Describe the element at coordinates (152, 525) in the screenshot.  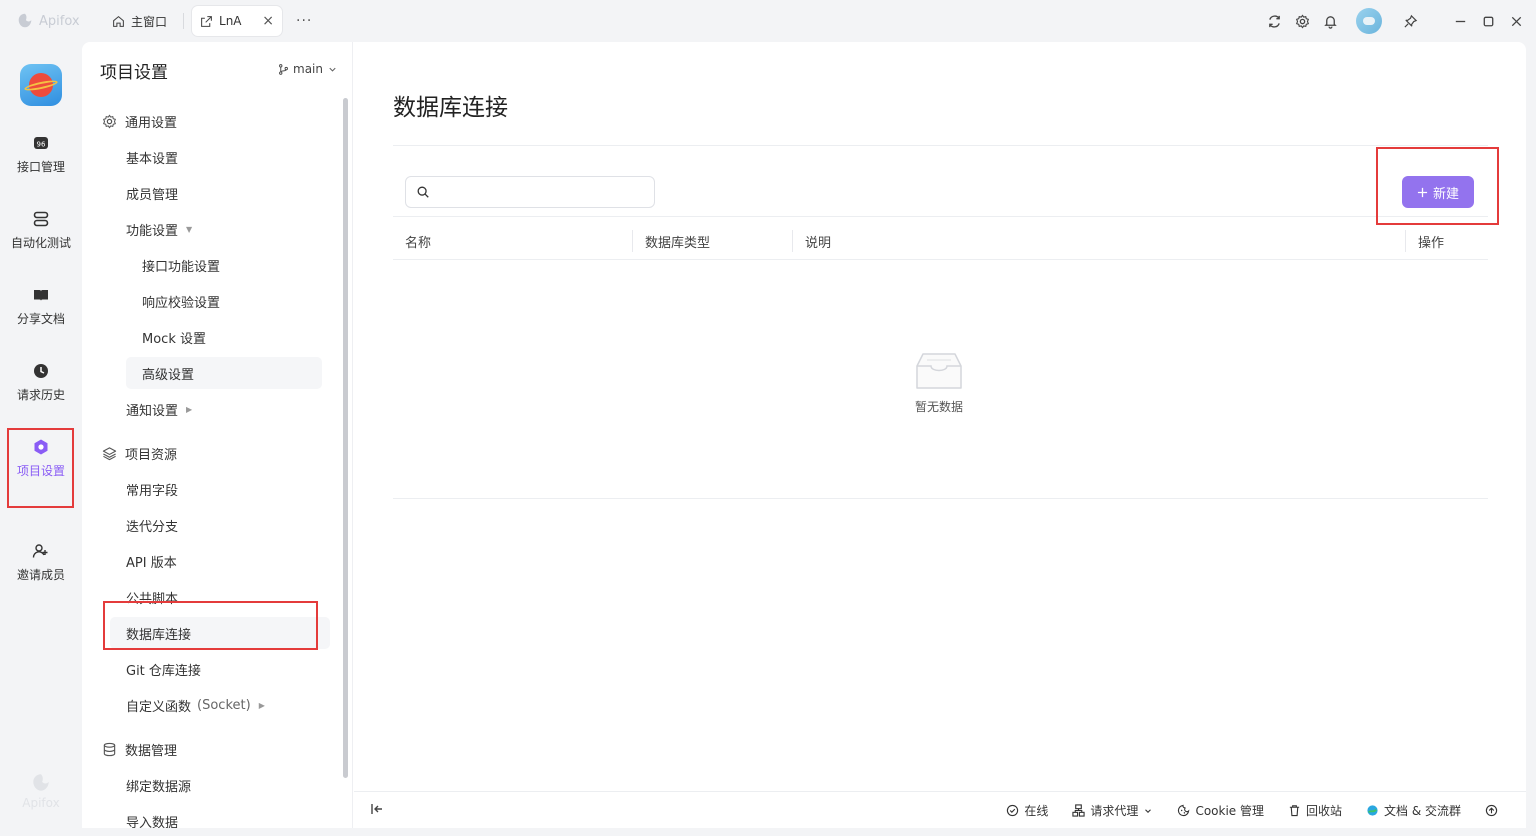
I see `menu-item-iteration-branch: 迭代分支` at that location.